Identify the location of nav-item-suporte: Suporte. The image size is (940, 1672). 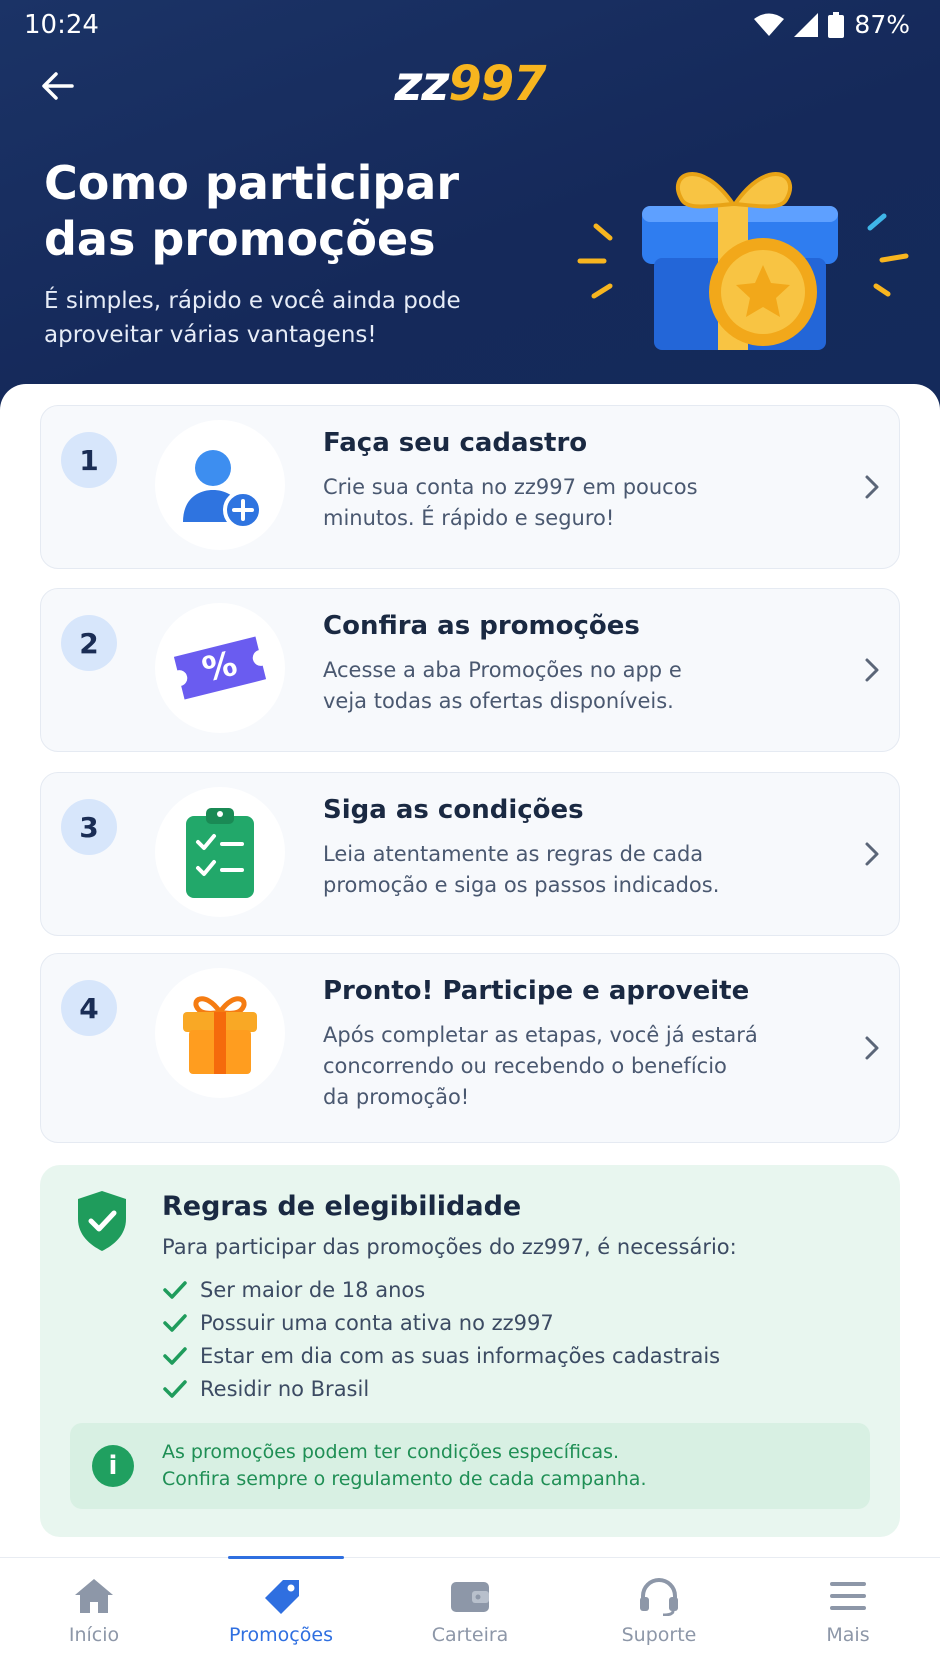
(659, 1611).